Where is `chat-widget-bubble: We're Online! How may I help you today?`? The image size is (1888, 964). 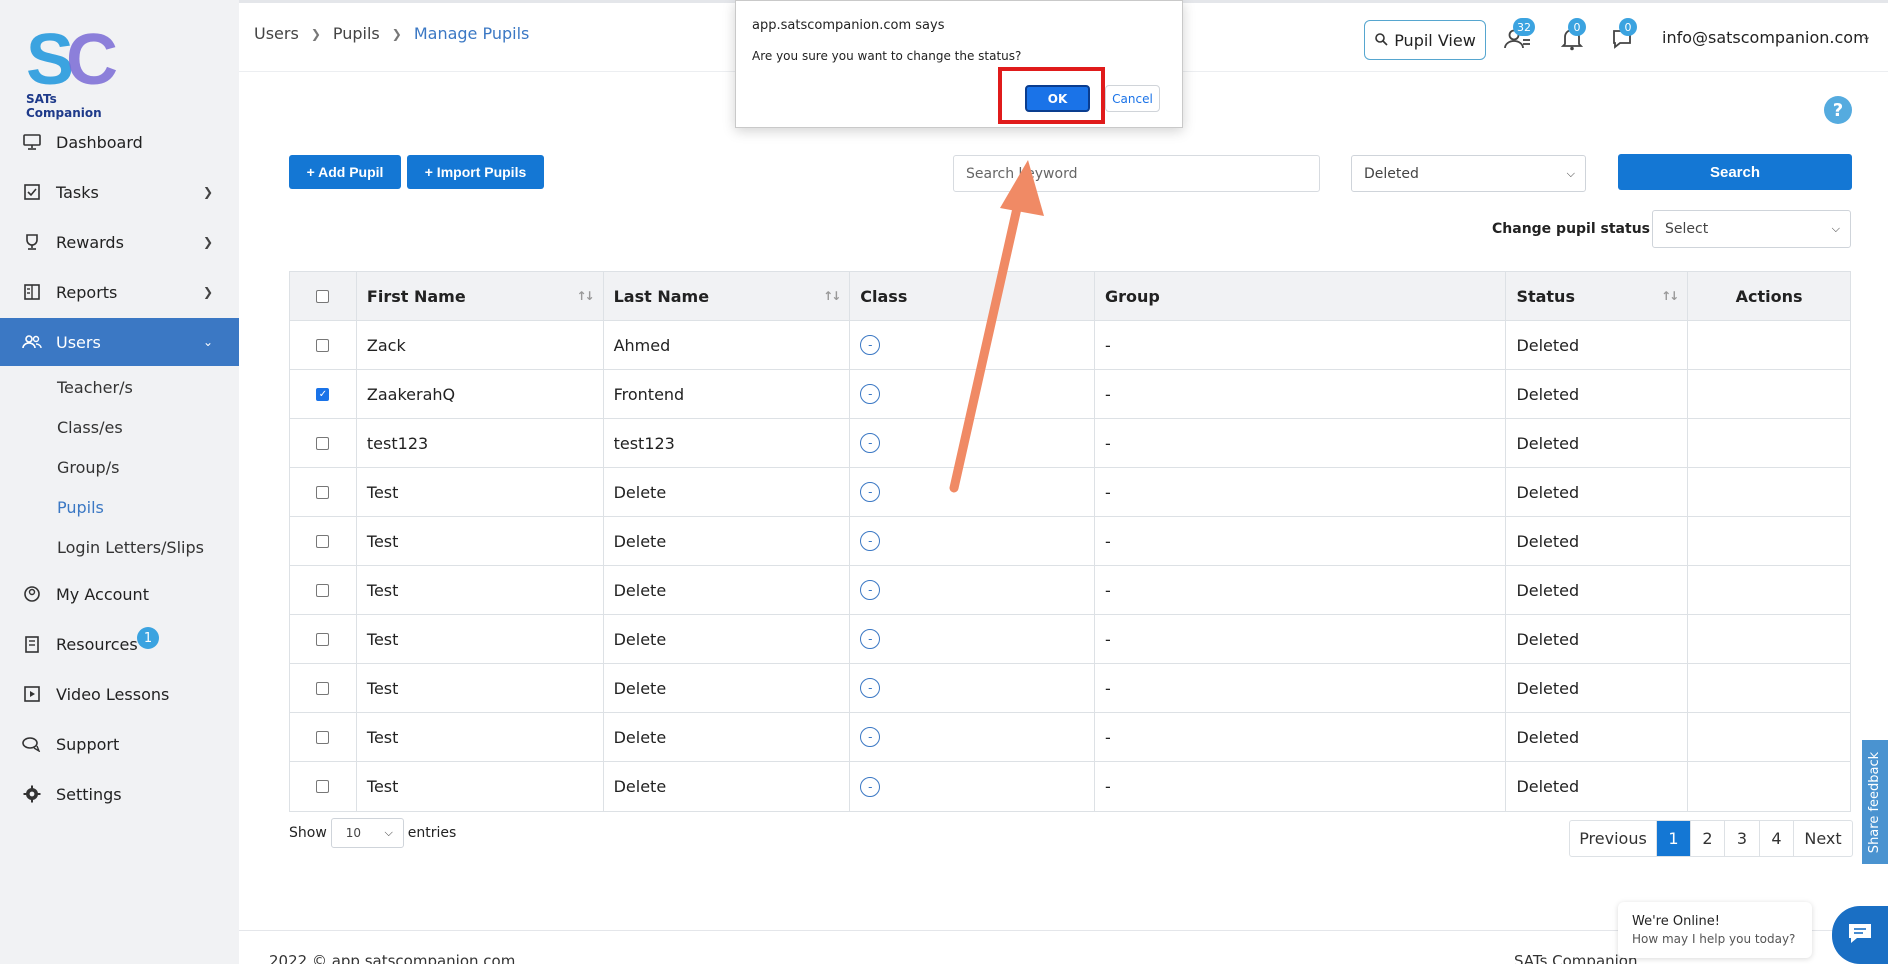 chat-widget-bubble: We're Online! How may I help you today? is located at coordinates (1715, 930).